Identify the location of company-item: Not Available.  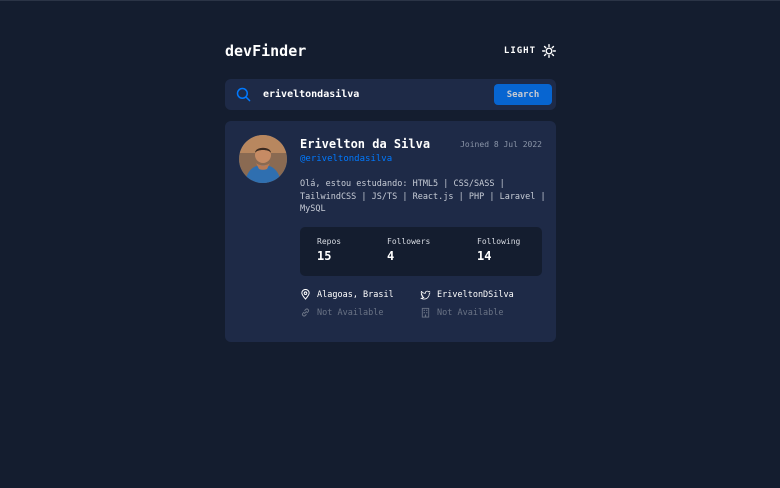
(462, 312).